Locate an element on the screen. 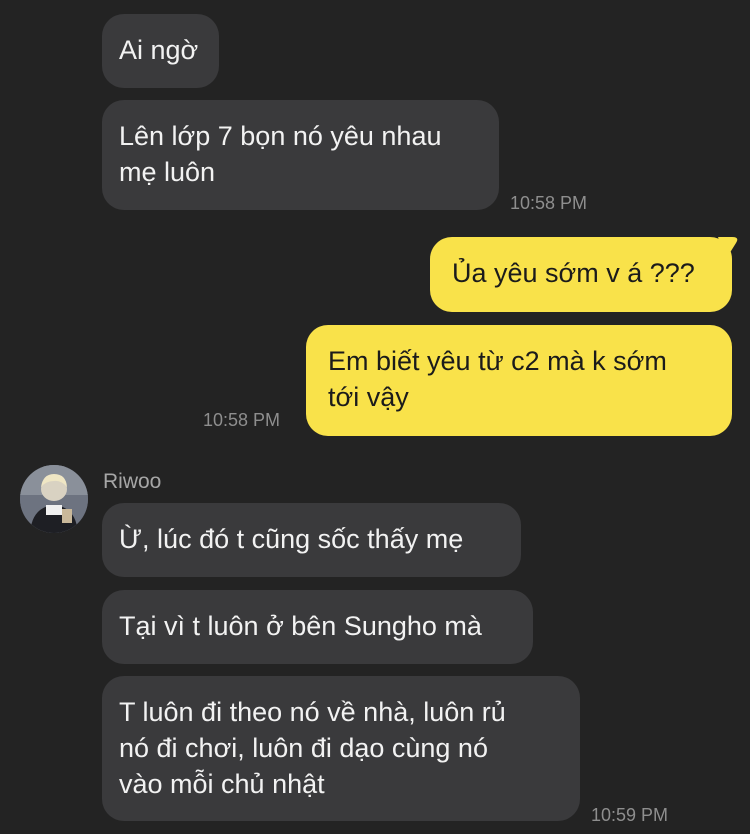 Image resolution: width=750 pixels, height=834 pixels. sender-avatar is located at coordinates (54, 499).